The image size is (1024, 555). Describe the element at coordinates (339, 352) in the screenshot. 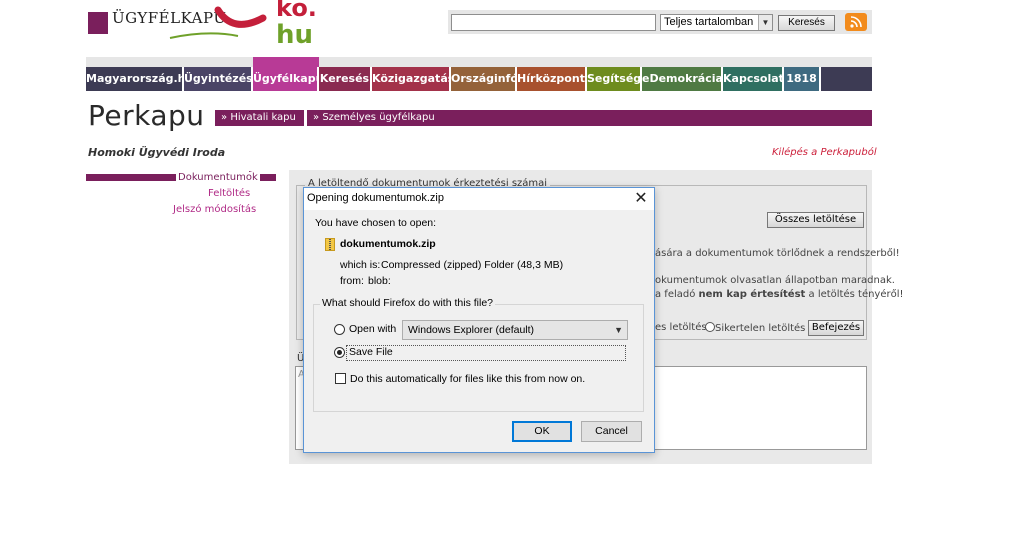

I see `save-file-radio` at that location.